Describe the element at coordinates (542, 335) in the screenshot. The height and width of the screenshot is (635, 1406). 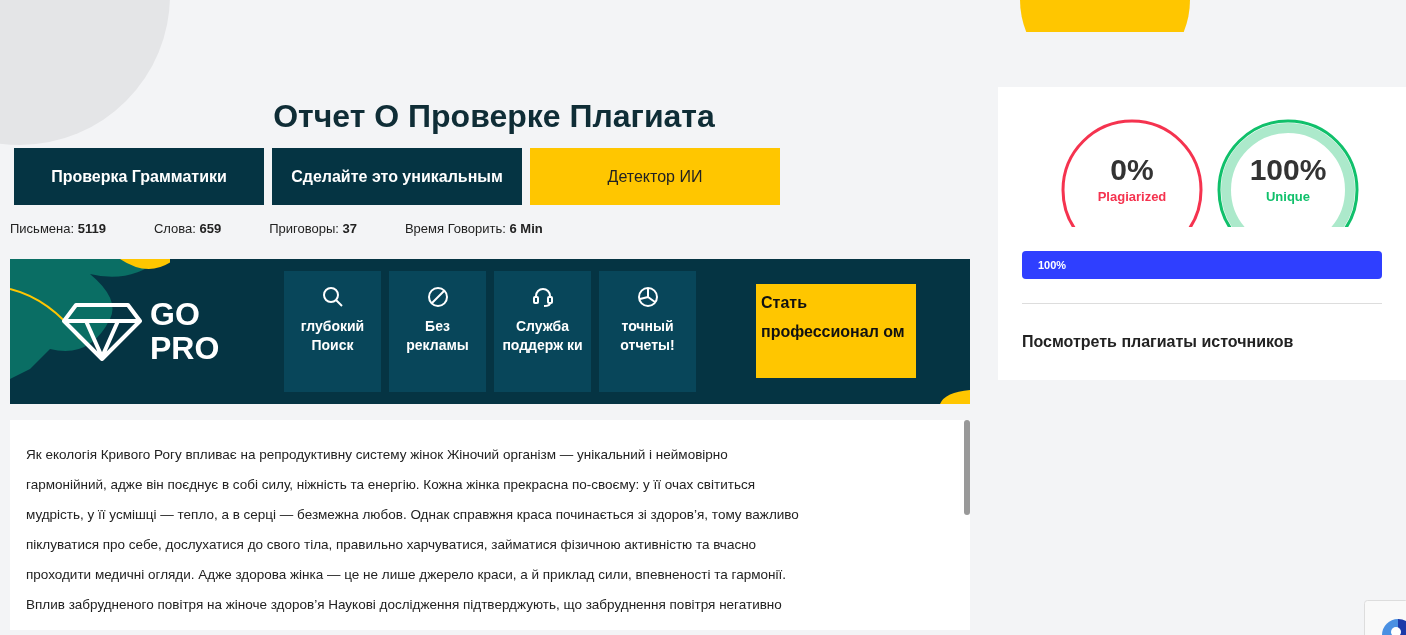
I see `feature-label: Служба поддерж ки` at that location.